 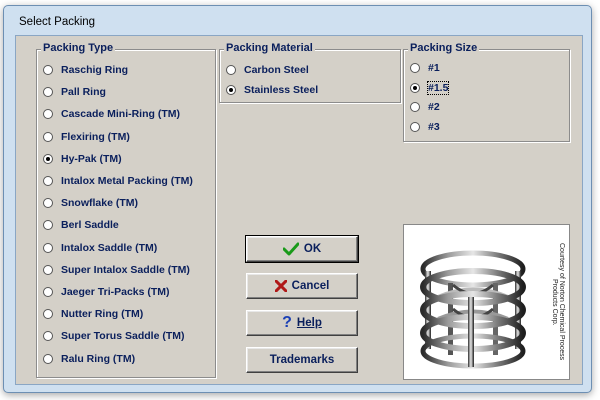 I want to click on packing-type-option-label: Intalox Metal Packing (TM), so click(x=127, y=181).